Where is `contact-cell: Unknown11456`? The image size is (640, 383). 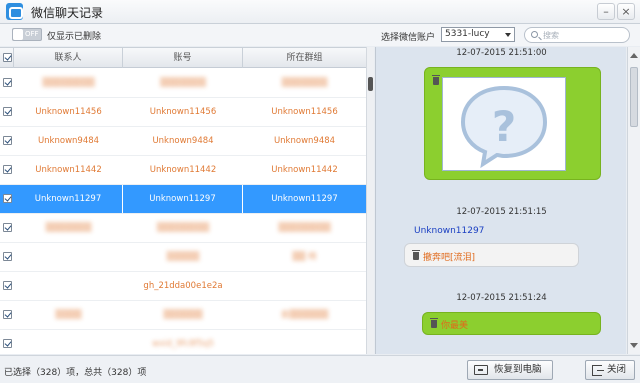 contact-cell: Unknown11456 is located at coordinates (68, 112).